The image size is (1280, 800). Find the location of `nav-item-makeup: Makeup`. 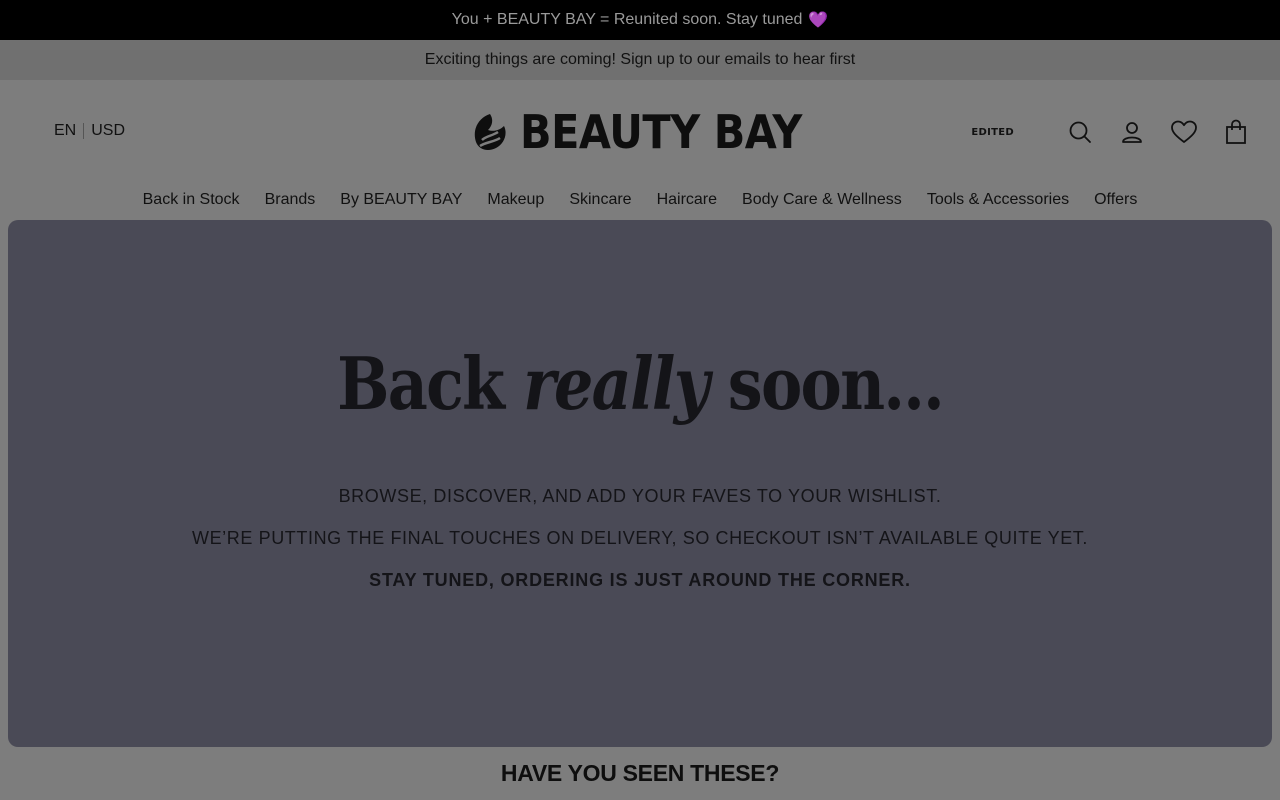

nav-item-makeup: Makeup is located at coordinates (515, 200).